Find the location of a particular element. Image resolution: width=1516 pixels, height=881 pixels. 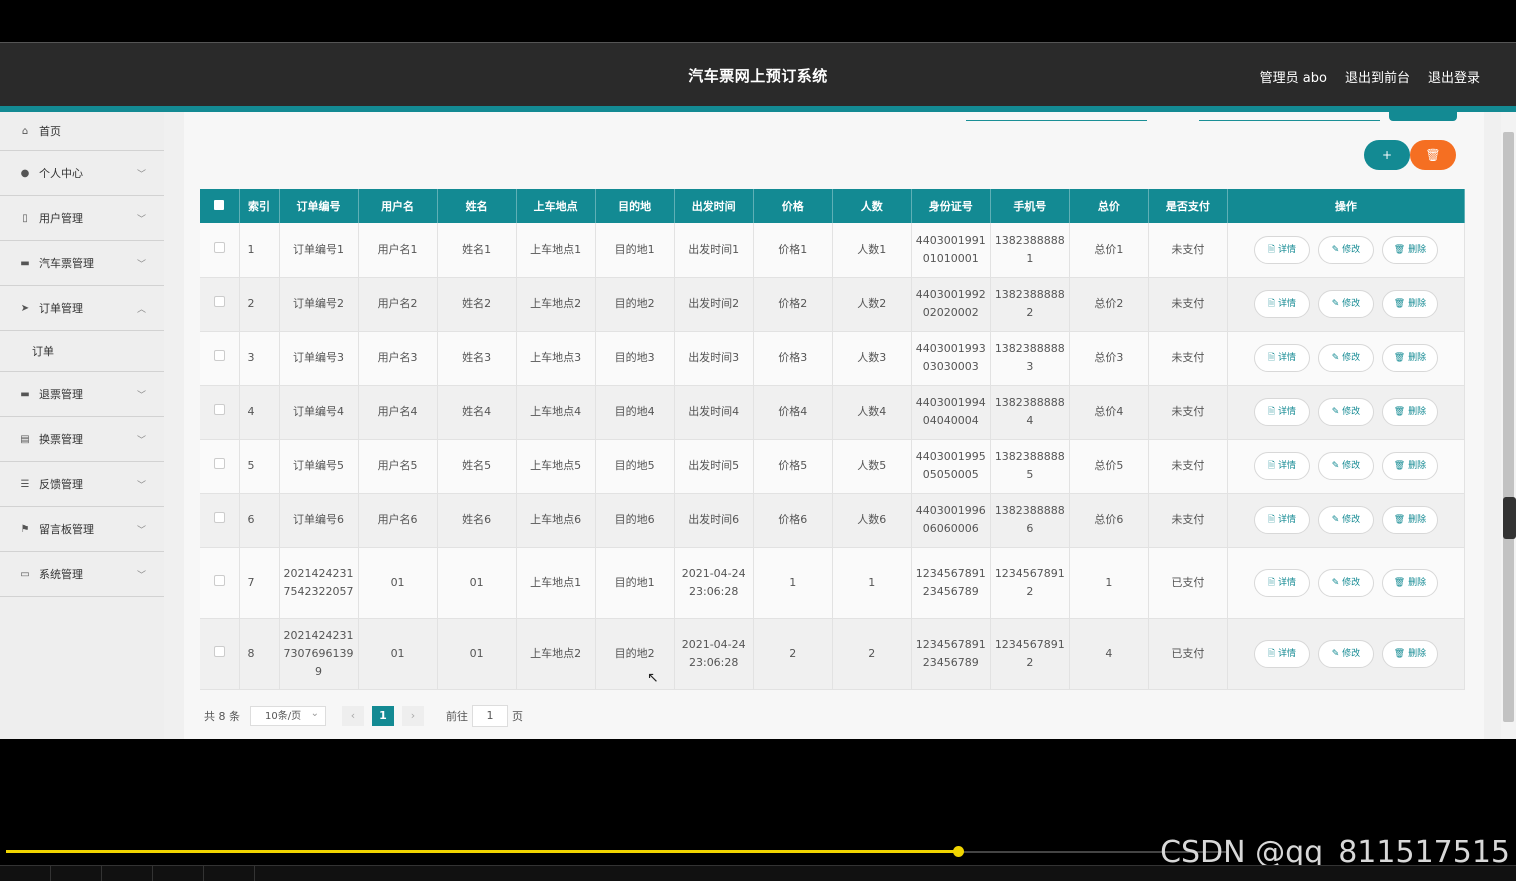

logout-link: 退出登录 is located at coordinates (1454, 76).